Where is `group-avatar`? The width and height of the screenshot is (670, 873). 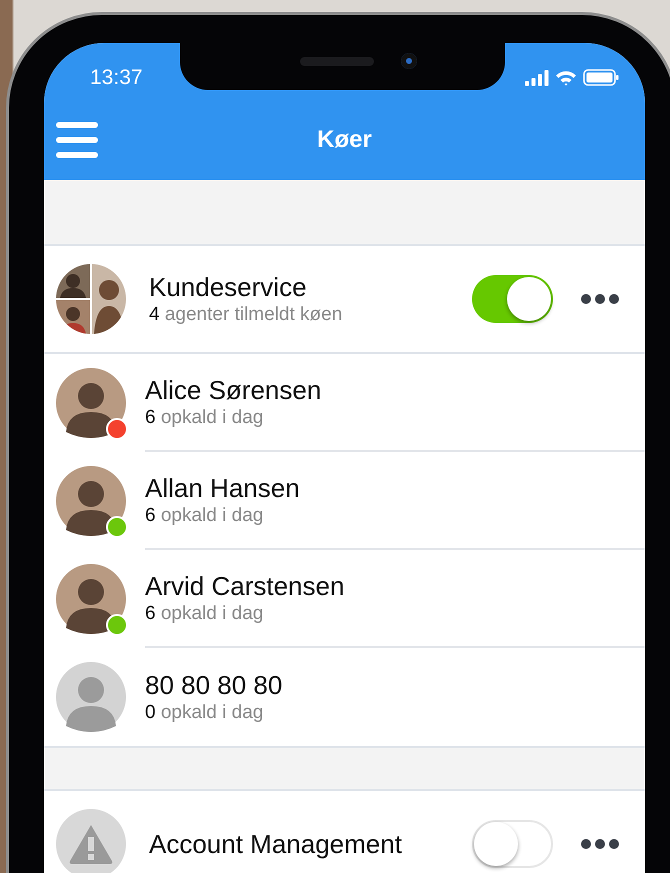
group-avatar is located at coordinates (91, 299).